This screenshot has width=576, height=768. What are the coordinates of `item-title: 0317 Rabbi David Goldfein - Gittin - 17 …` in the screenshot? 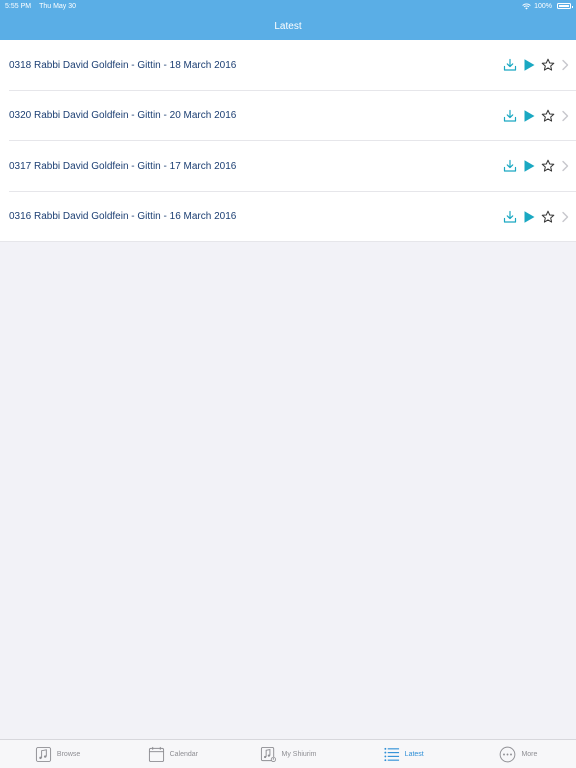 It's located at (123, 166).